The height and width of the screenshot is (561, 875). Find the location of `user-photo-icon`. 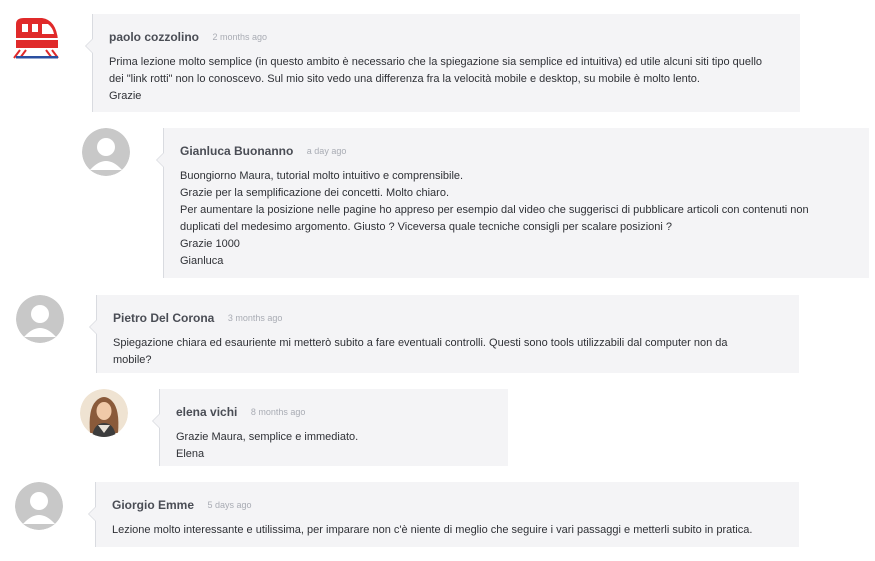

user-photo-icon is located at coordinates (104, 413).